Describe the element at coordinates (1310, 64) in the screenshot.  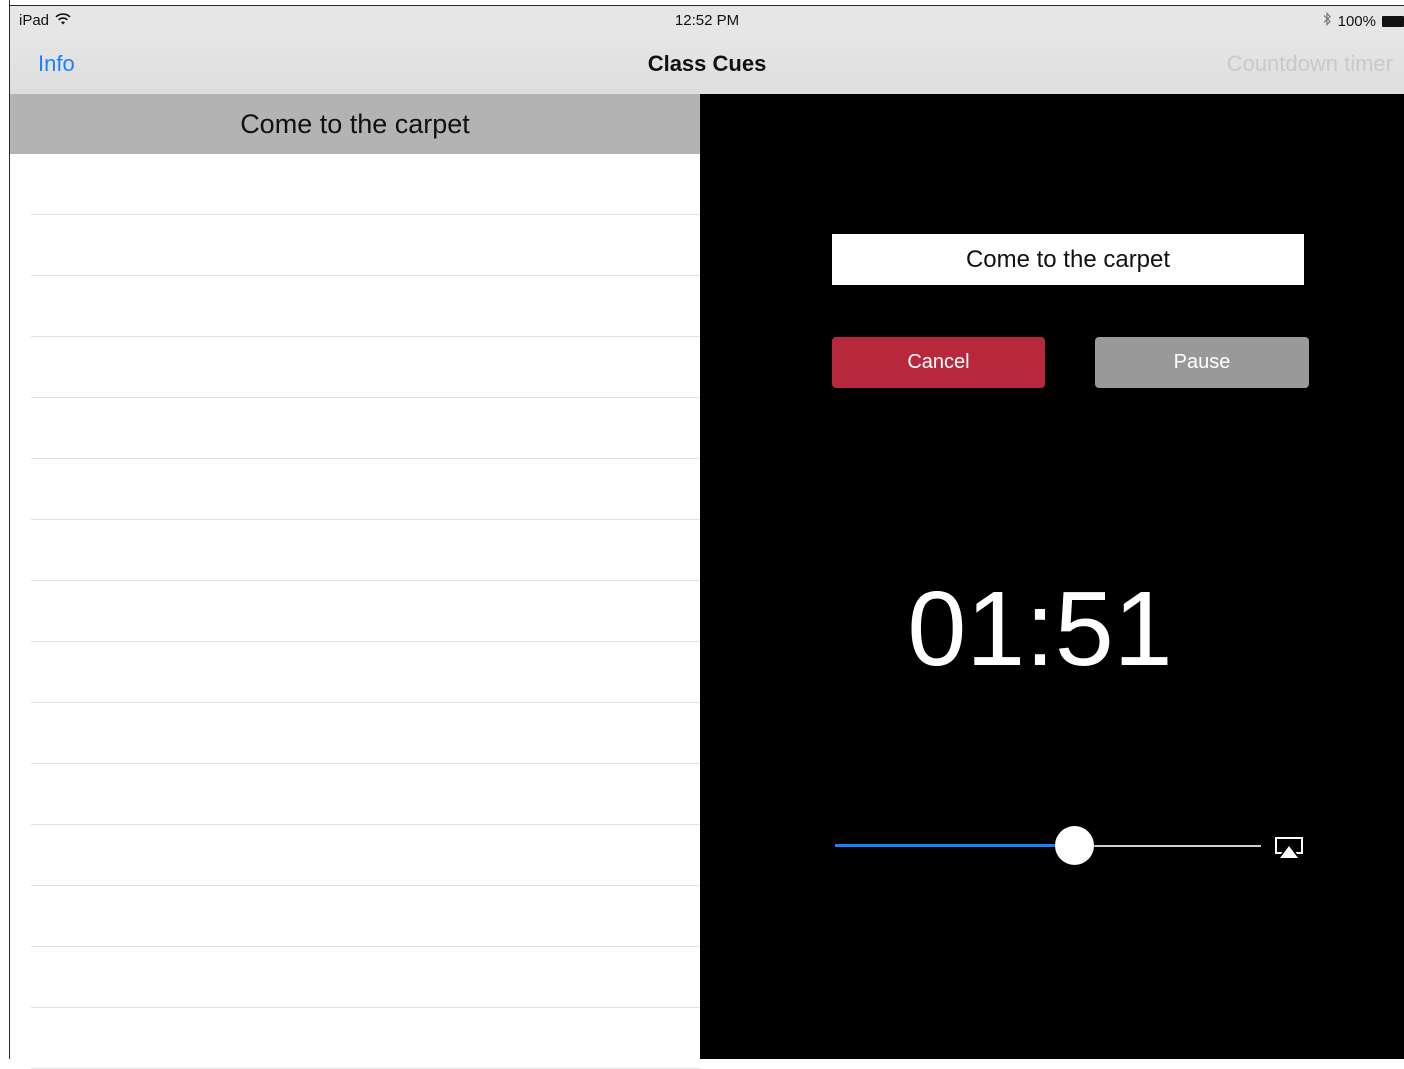
I see `countdown-timer-button: Countdown timer` at that location.